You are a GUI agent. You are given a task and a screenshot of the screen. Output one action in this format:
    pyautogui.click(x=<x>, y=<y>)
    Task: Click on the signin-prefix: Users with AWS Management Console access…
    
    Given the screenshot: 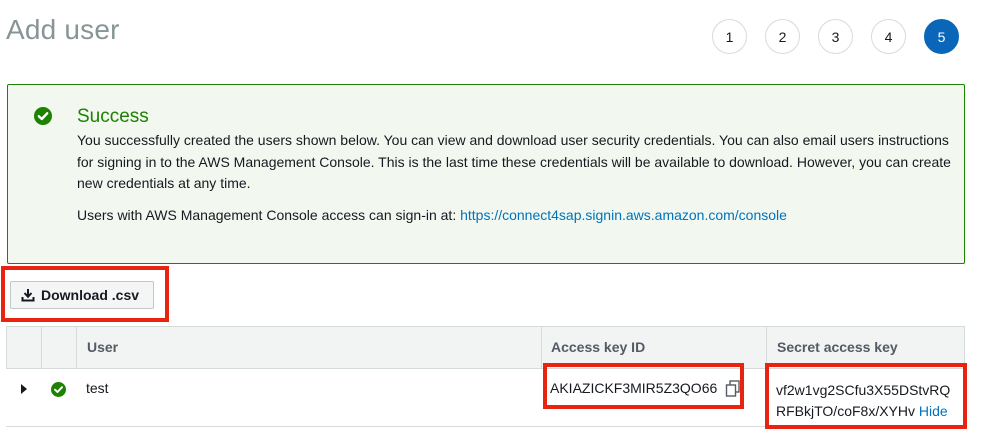 What is the action you would take?
    pyautogui.click(x=269, y=215)
    